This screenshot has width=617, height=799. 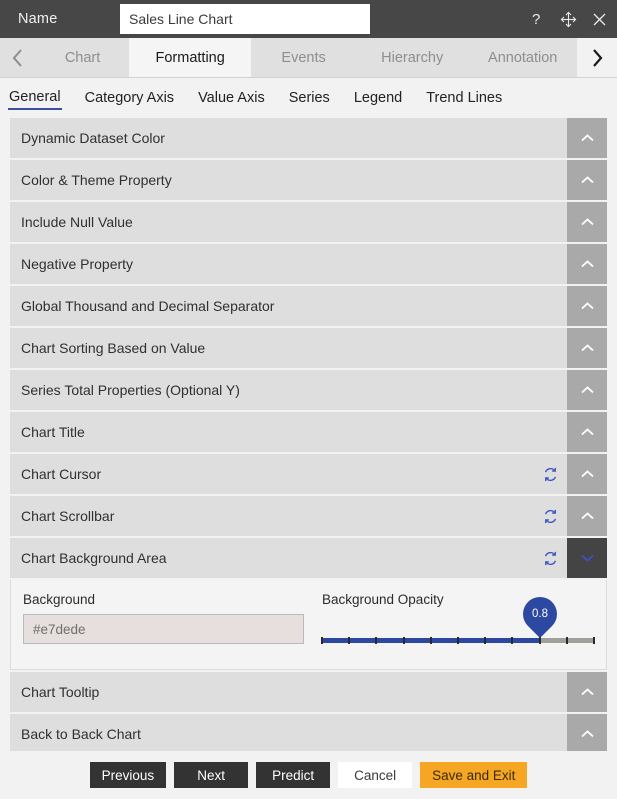 I want to click on accordion-row: Series Total Properties (Optional Y), so click(x=308, y=390).